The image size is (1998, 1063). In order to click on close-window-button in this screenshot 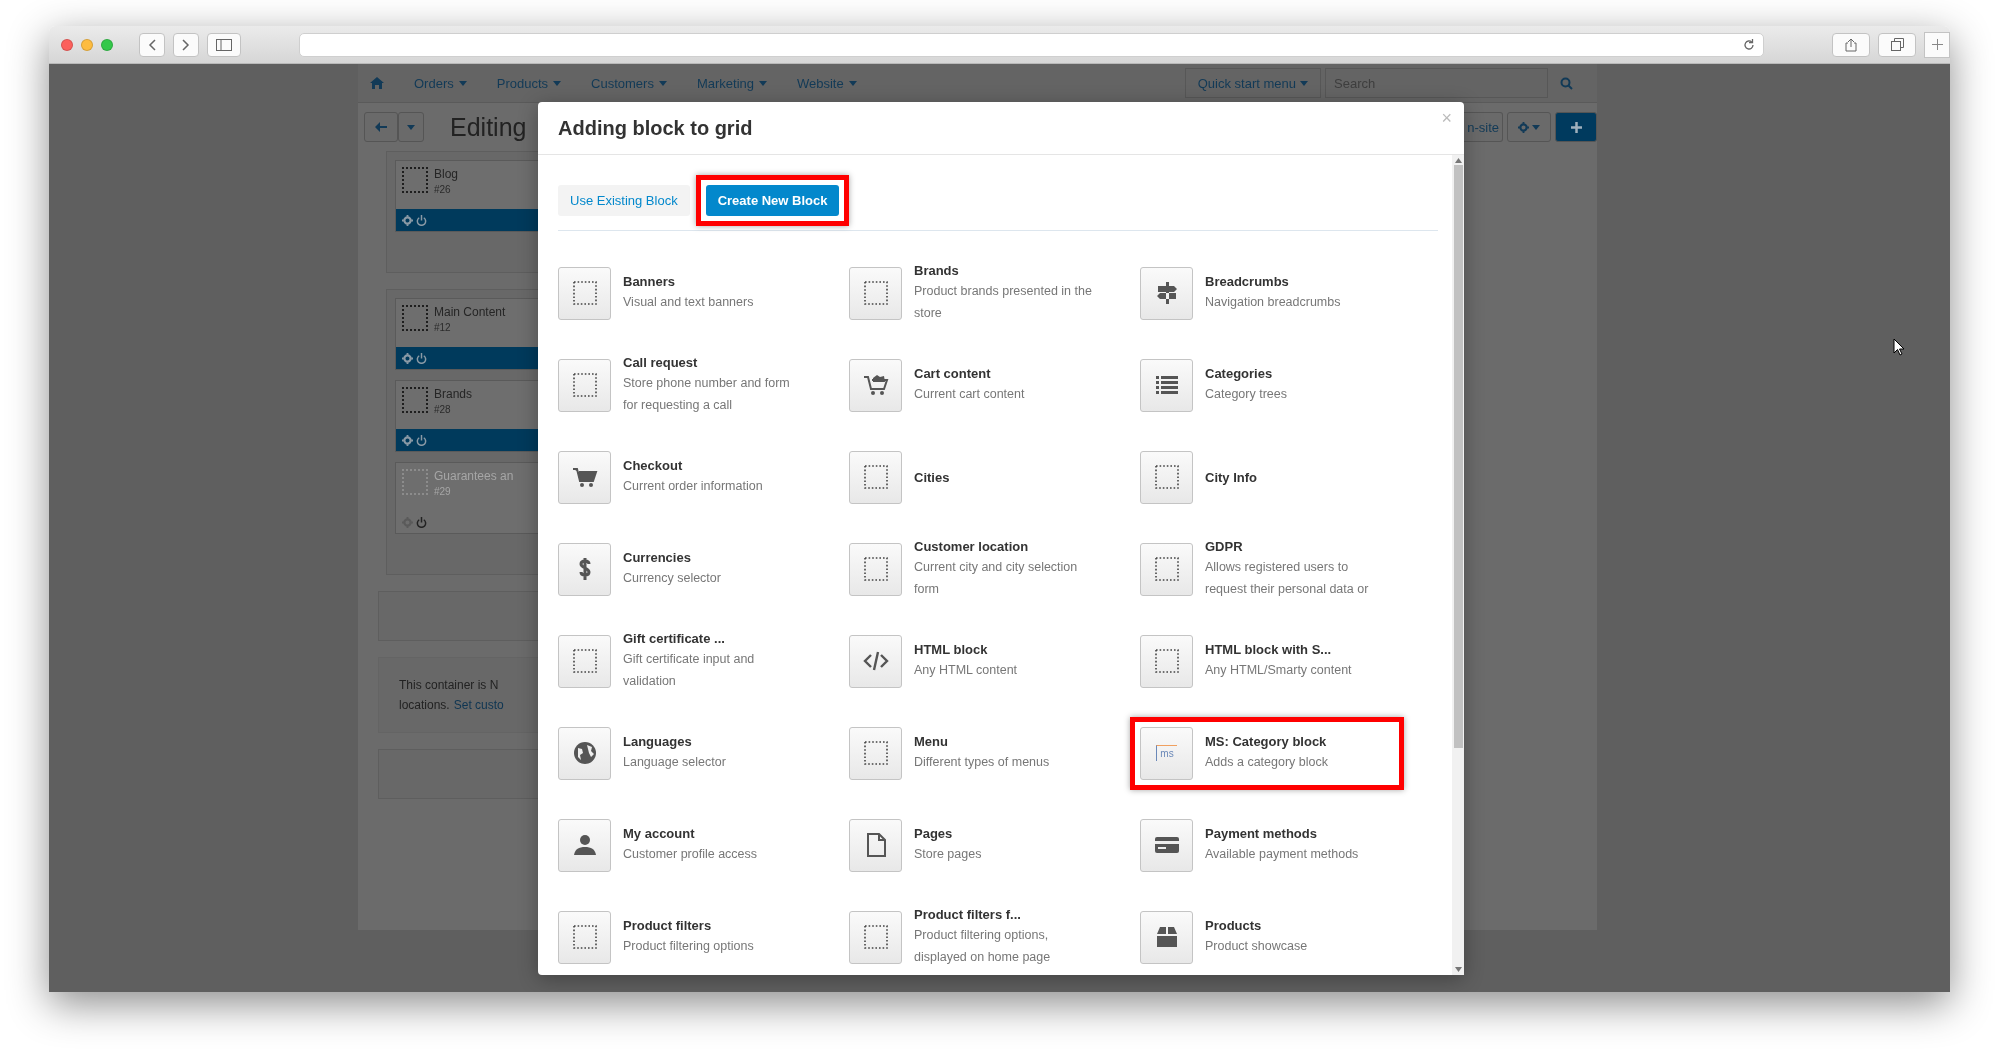, I will do `click(67, 44)`.